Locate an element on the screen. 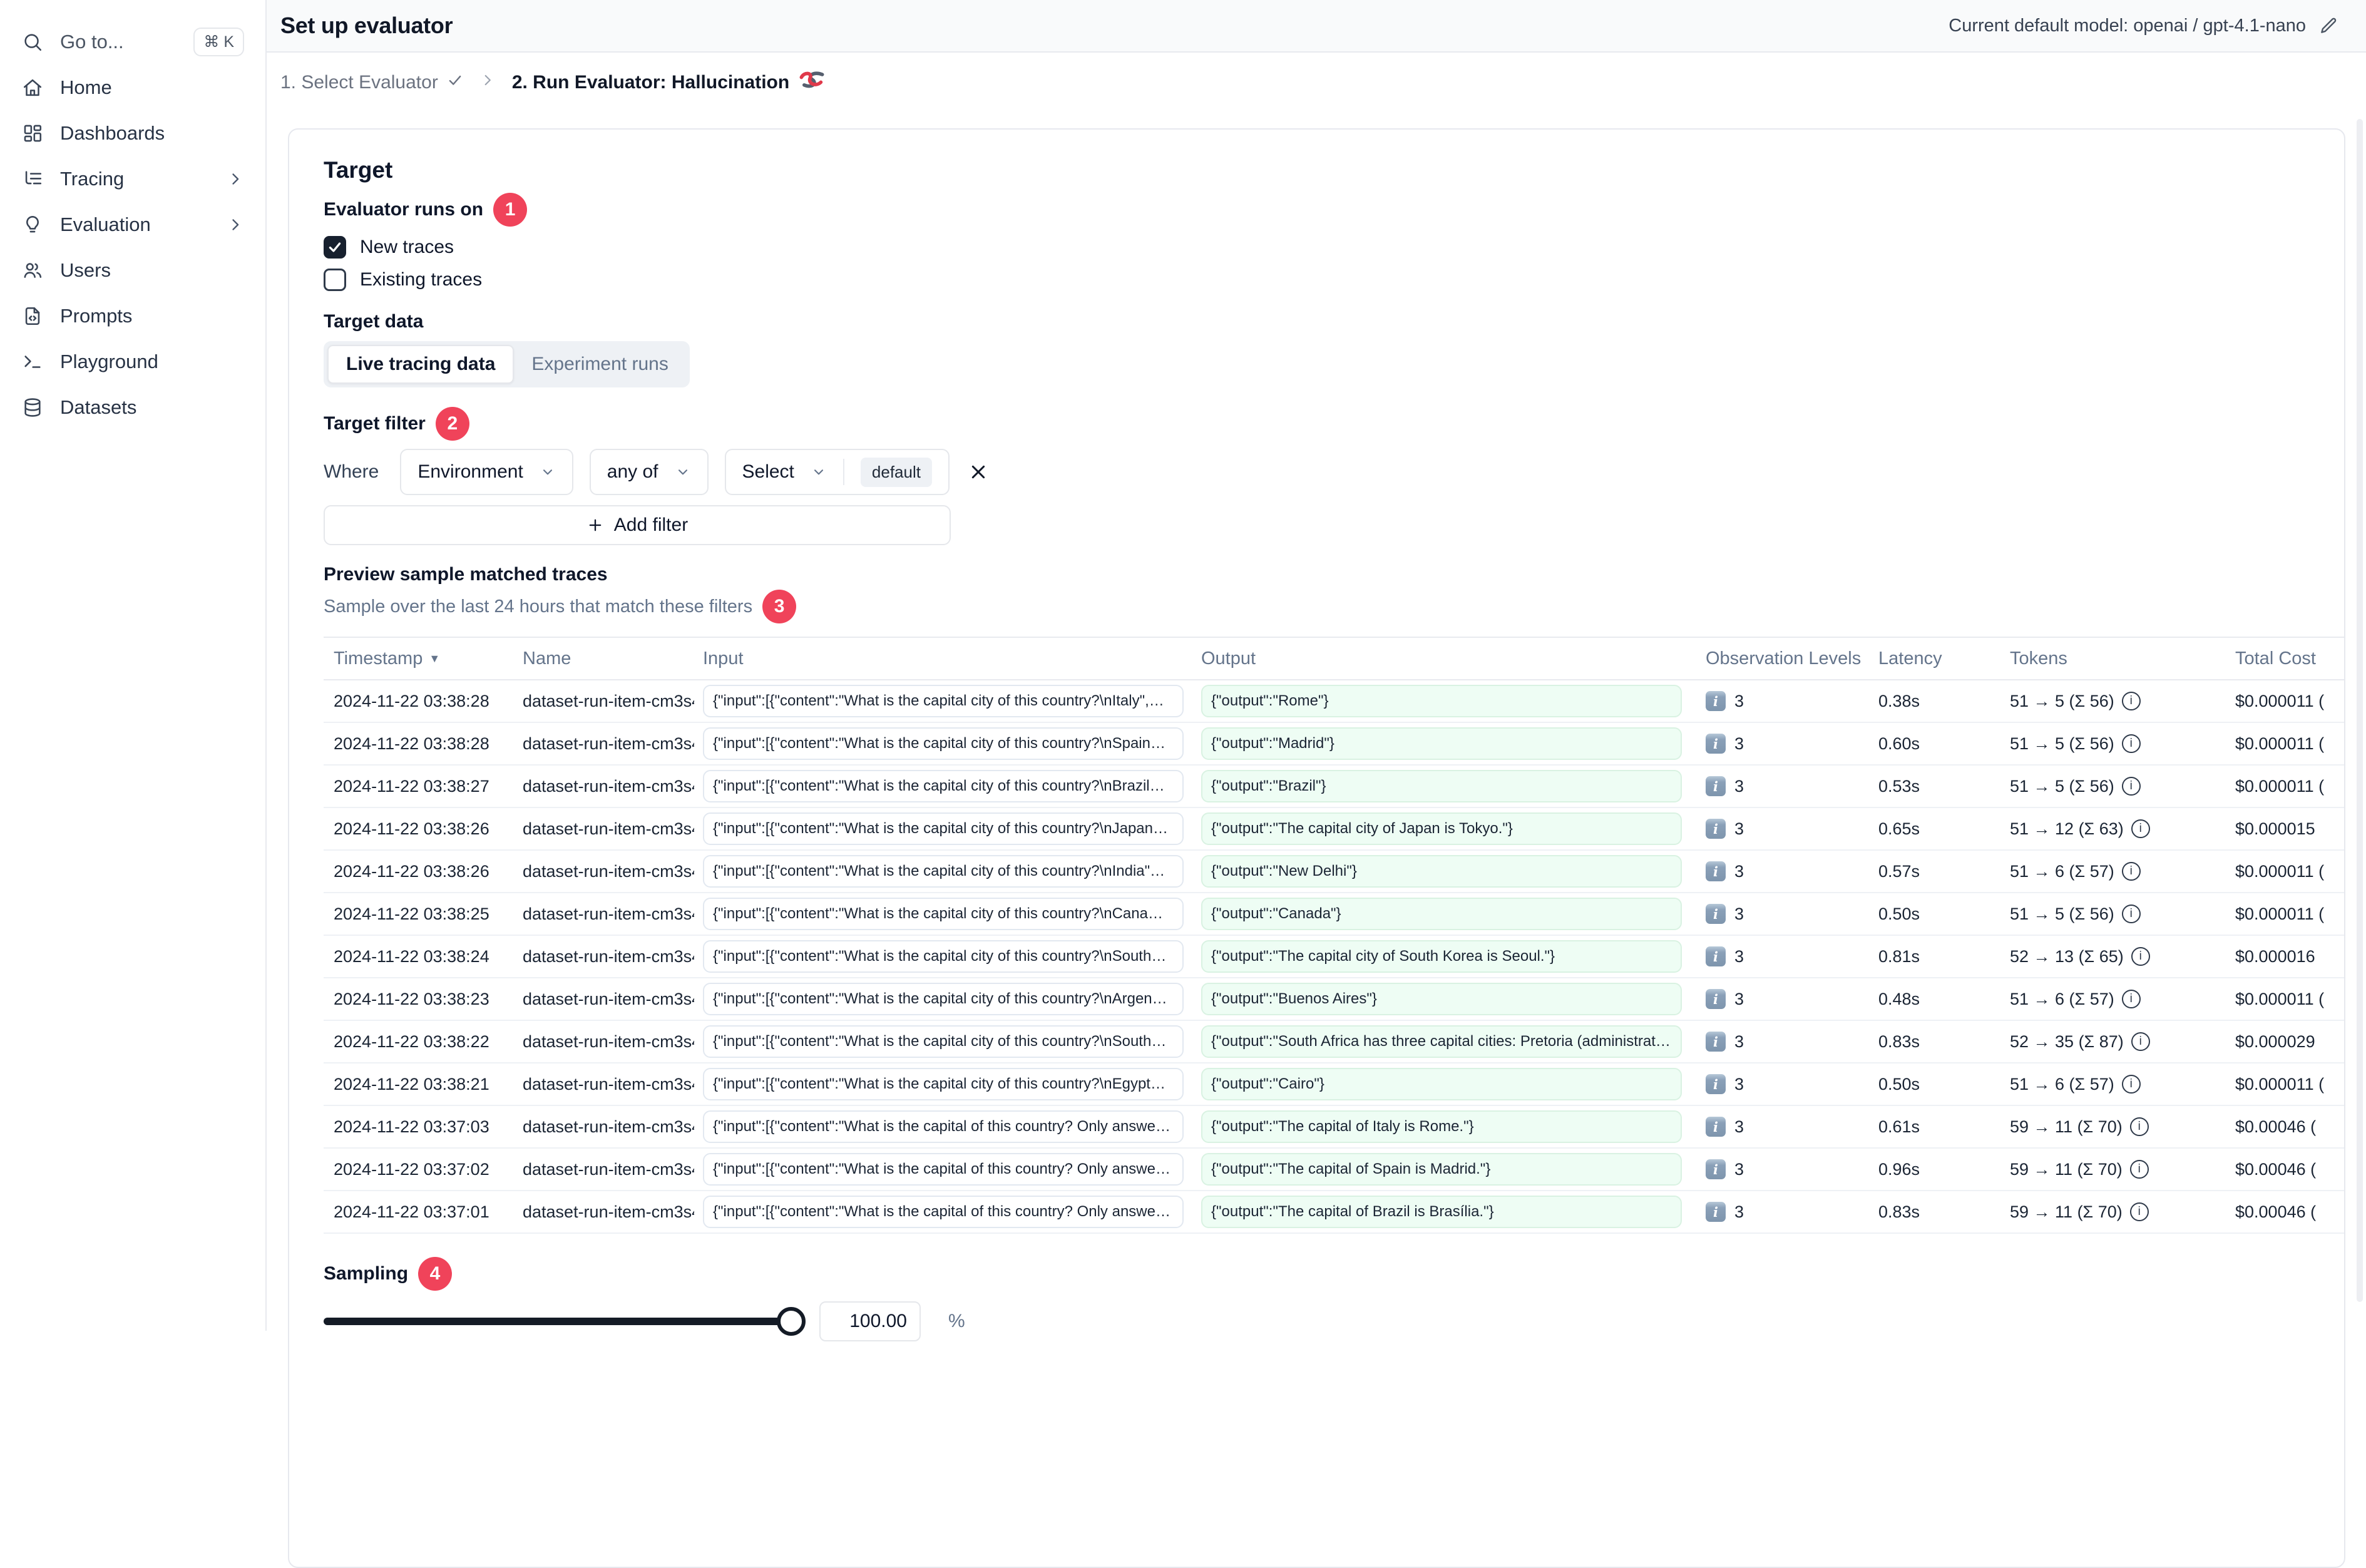 The width and height of the screenshot is (2366, 1568). sidebar-item-playground: Playground is located at coordinates (132, 361).